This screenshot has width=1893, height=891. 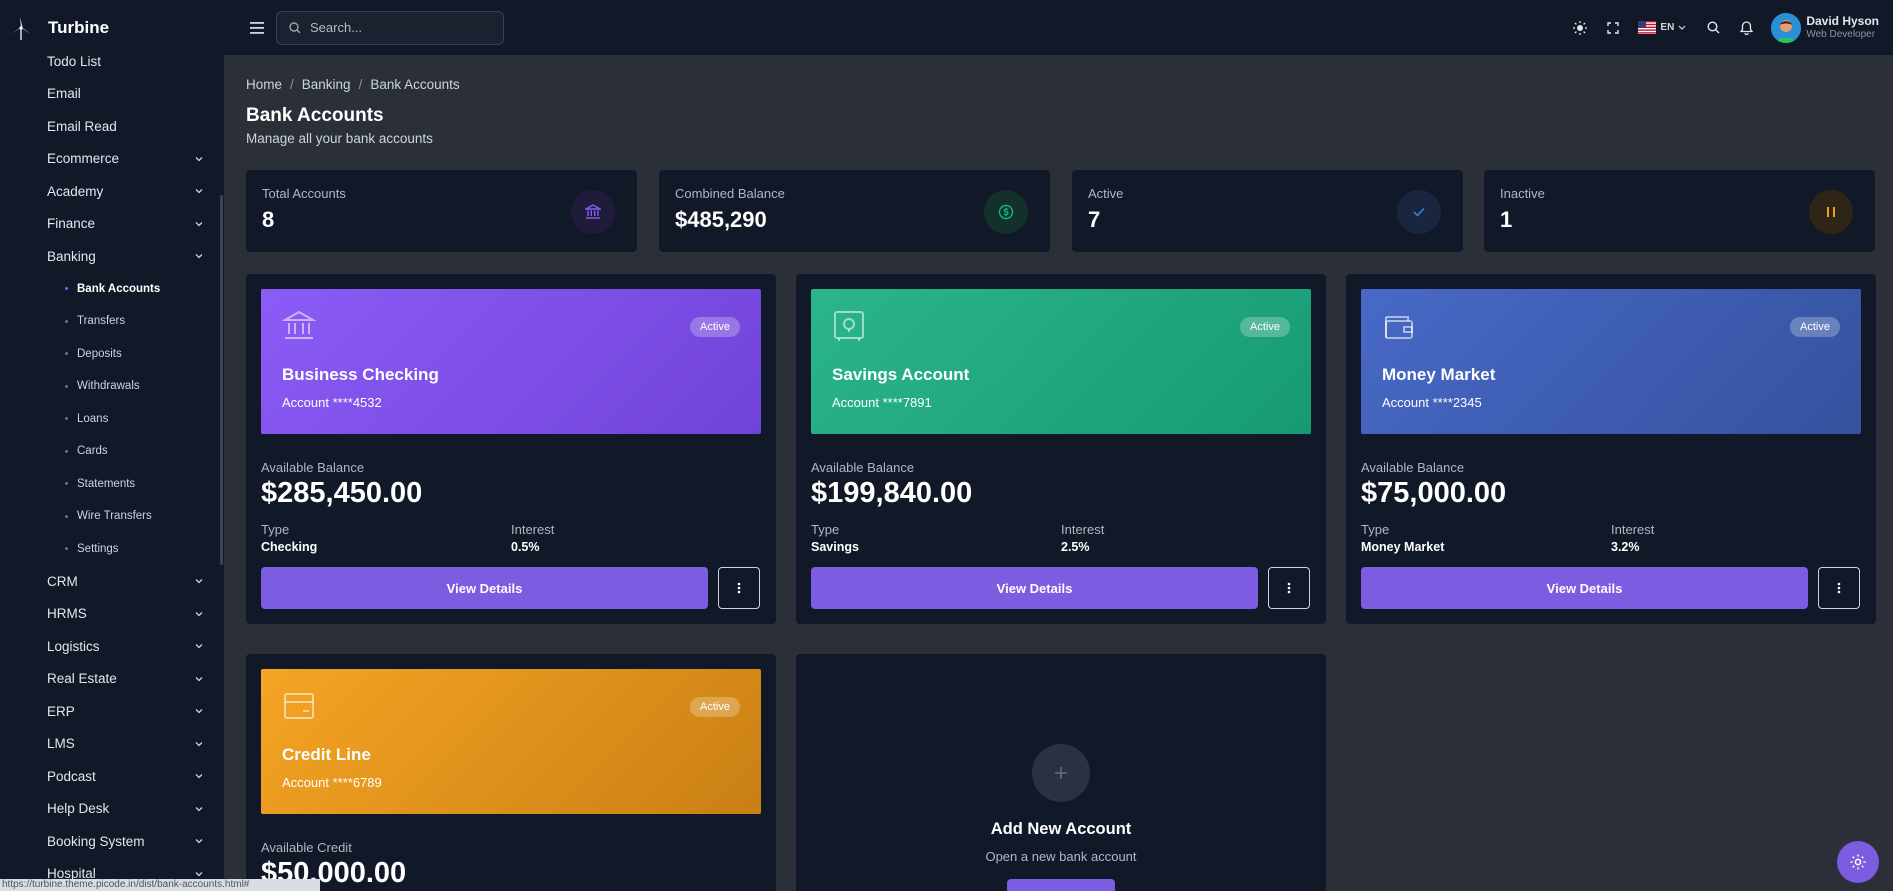 I want to click on search-input, so click(x=400, y=27).